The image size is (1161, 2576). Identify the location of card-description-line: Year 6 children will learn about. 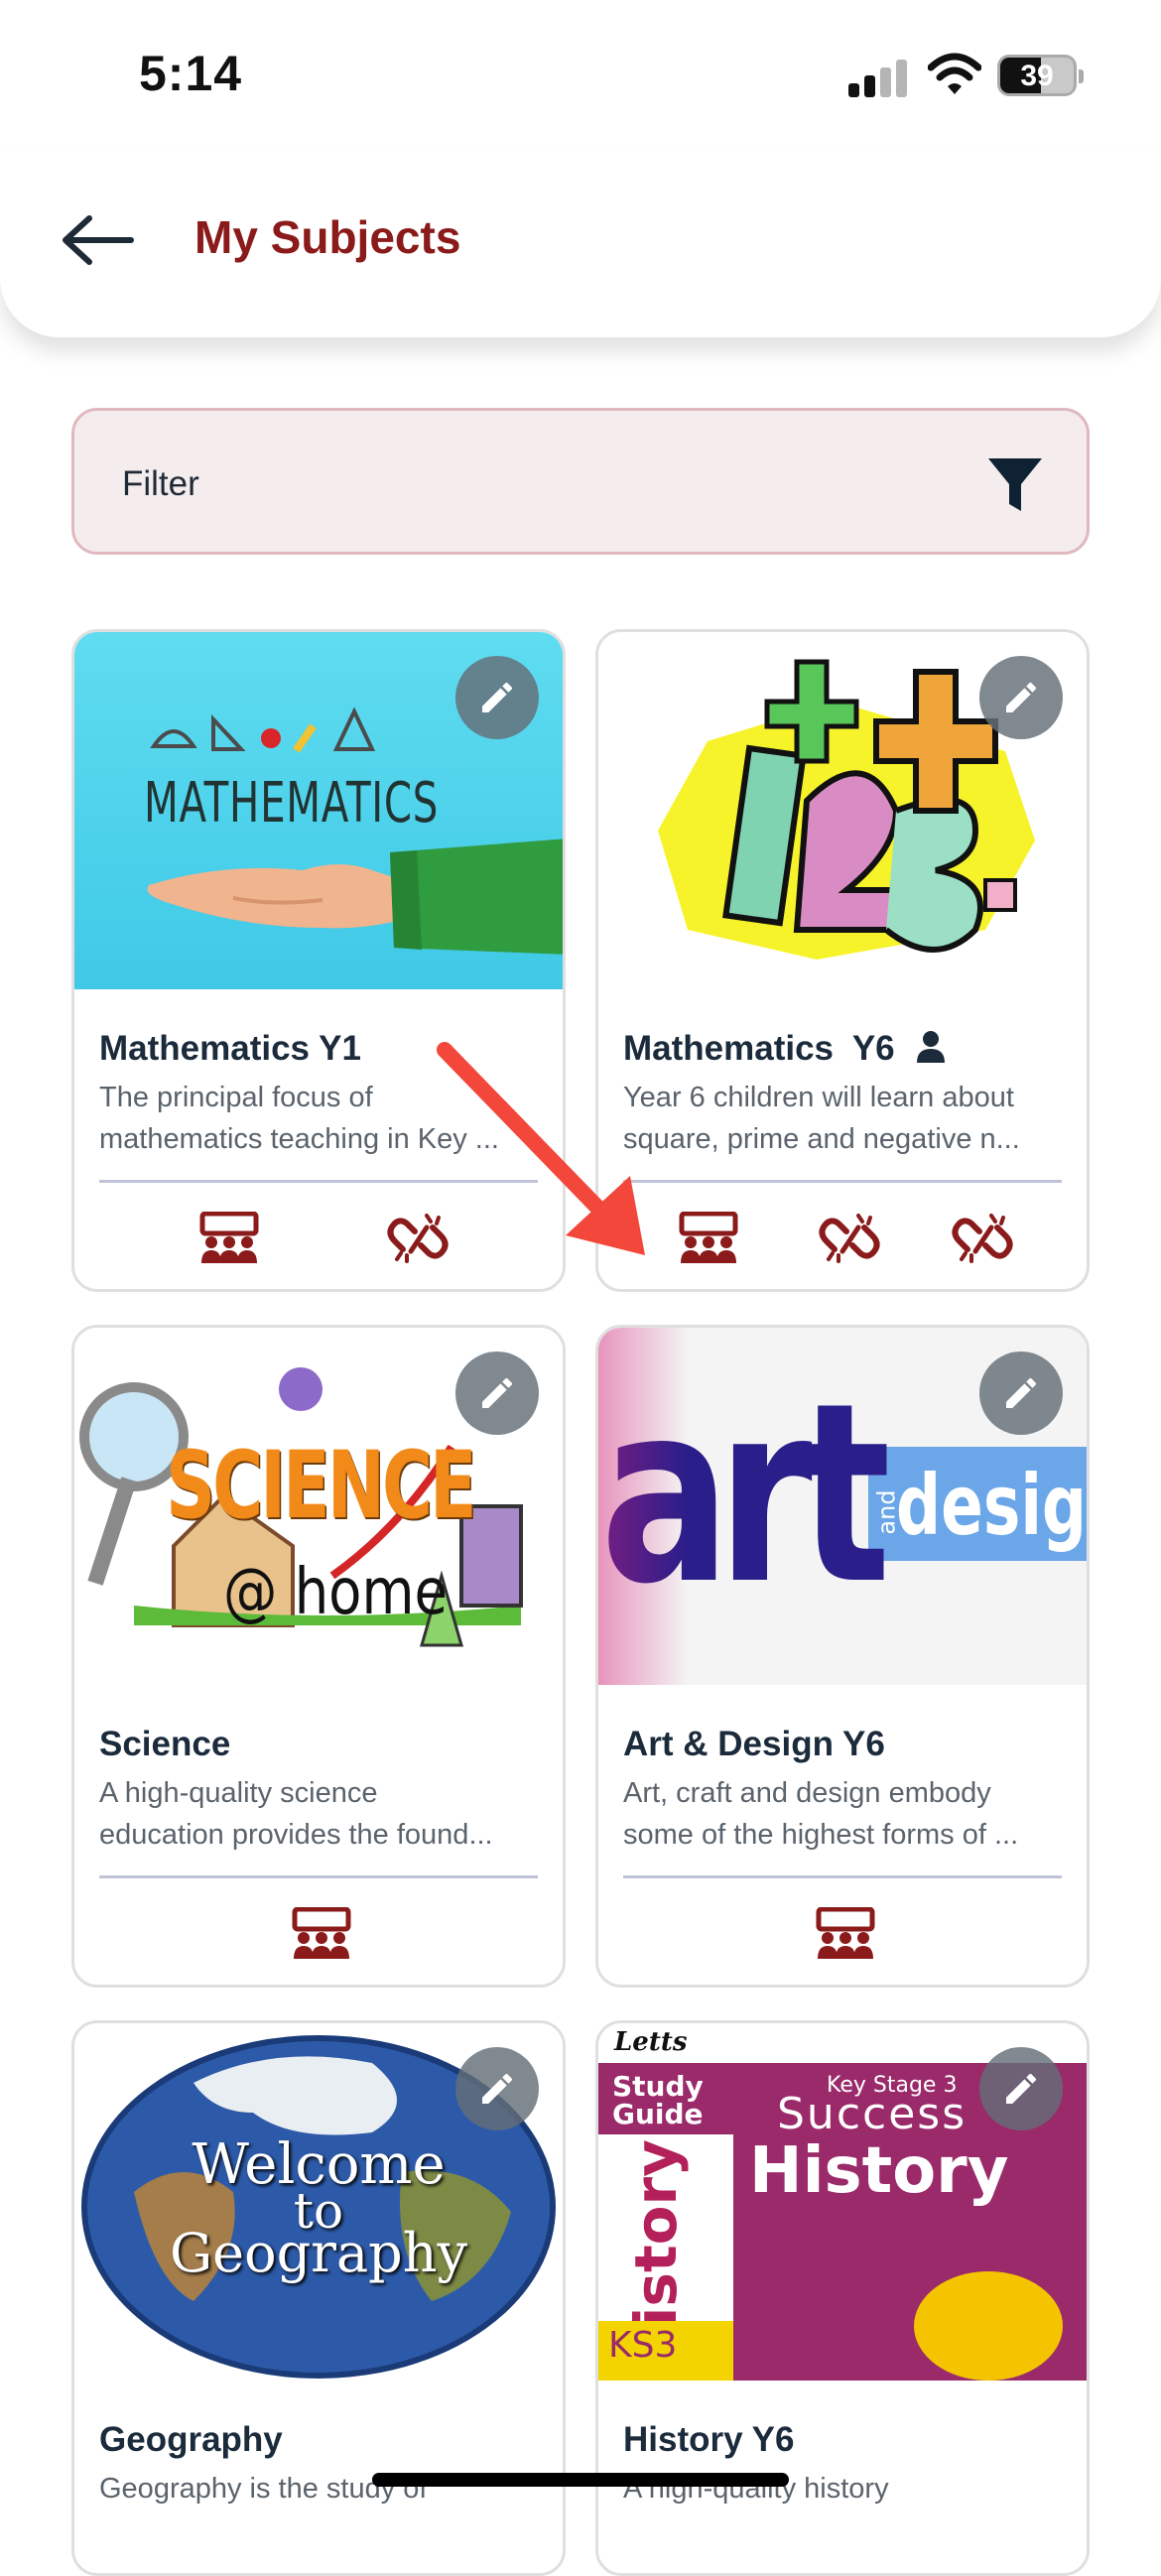
(819, 1097).